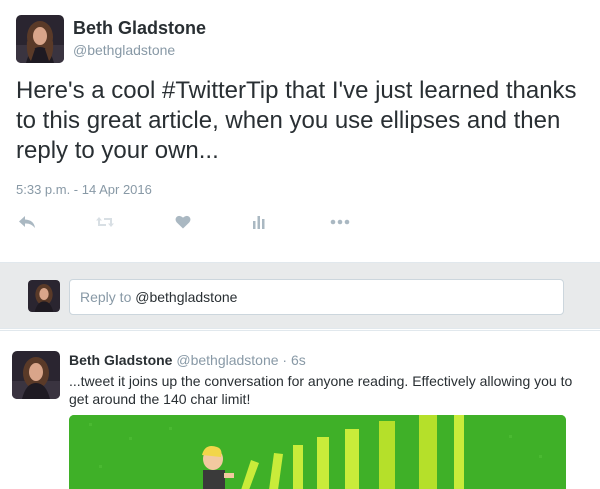 This screenshot has height=489, width=600. I want to click on retweet-button, so click(105, 222).